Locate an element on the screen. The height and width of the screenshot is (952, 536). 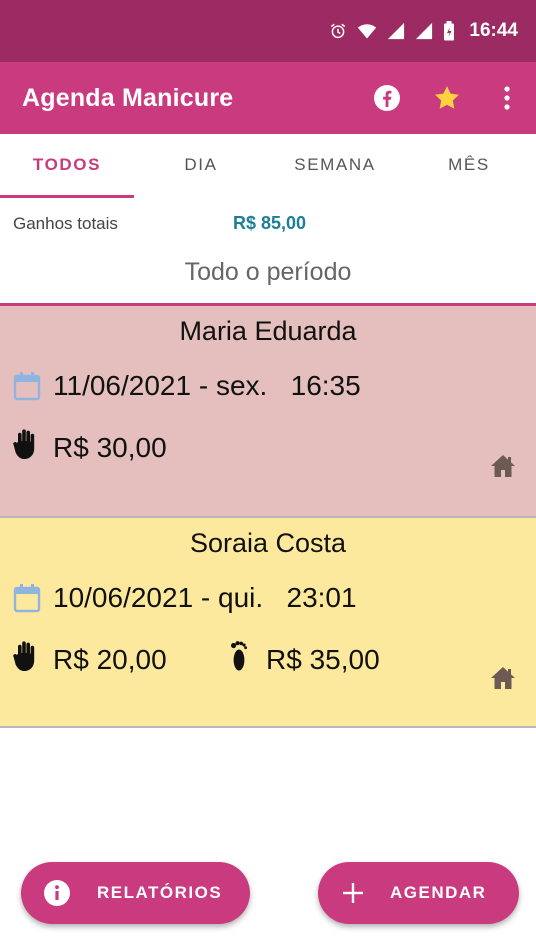
status-time: 16:44 is located at coordinates (493, 30).